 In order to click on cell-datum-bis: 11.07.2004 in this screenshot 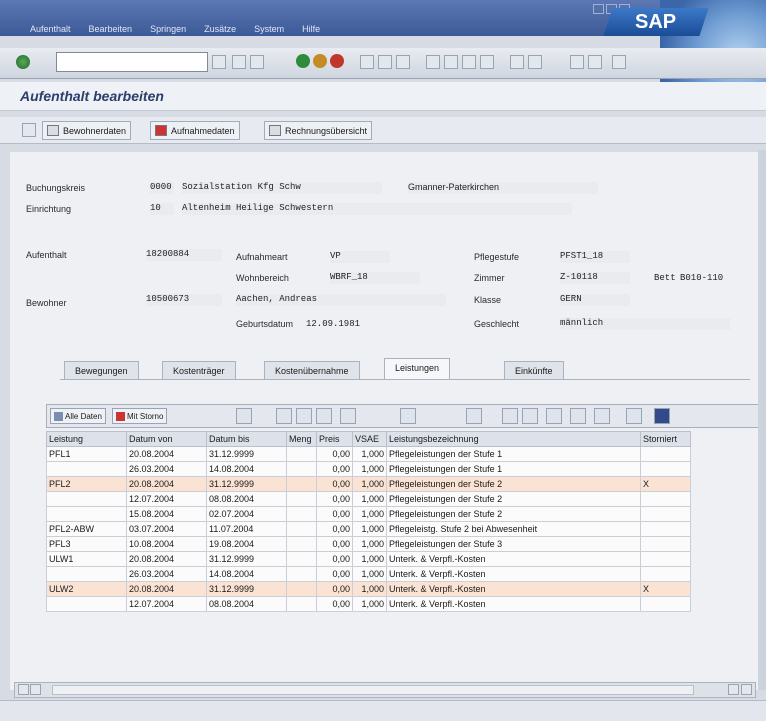, I will do `click(246, 529)`.